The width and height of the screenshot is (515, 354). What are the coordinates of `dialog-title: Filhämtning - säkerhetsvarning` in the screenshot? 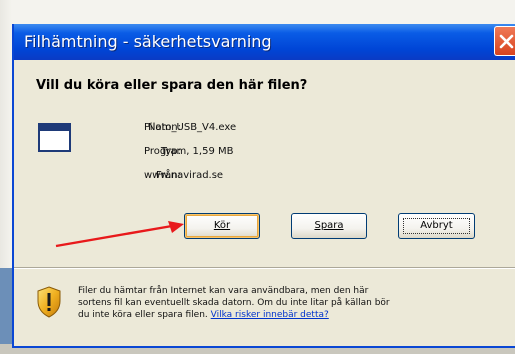 It's located at (148, 41).